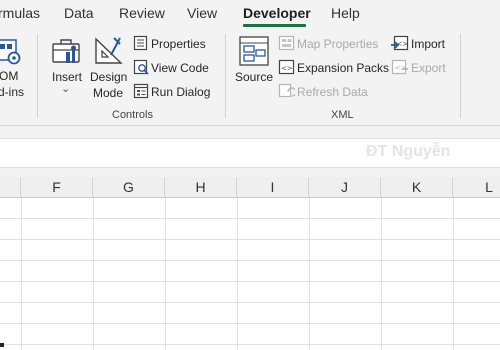 Image resolution: width=500 pixels, height=350 pixels. What do you see at coordinates (286, 43) in the screenshot?
I see `map-properties-icon` at bounding box center [286, 43].